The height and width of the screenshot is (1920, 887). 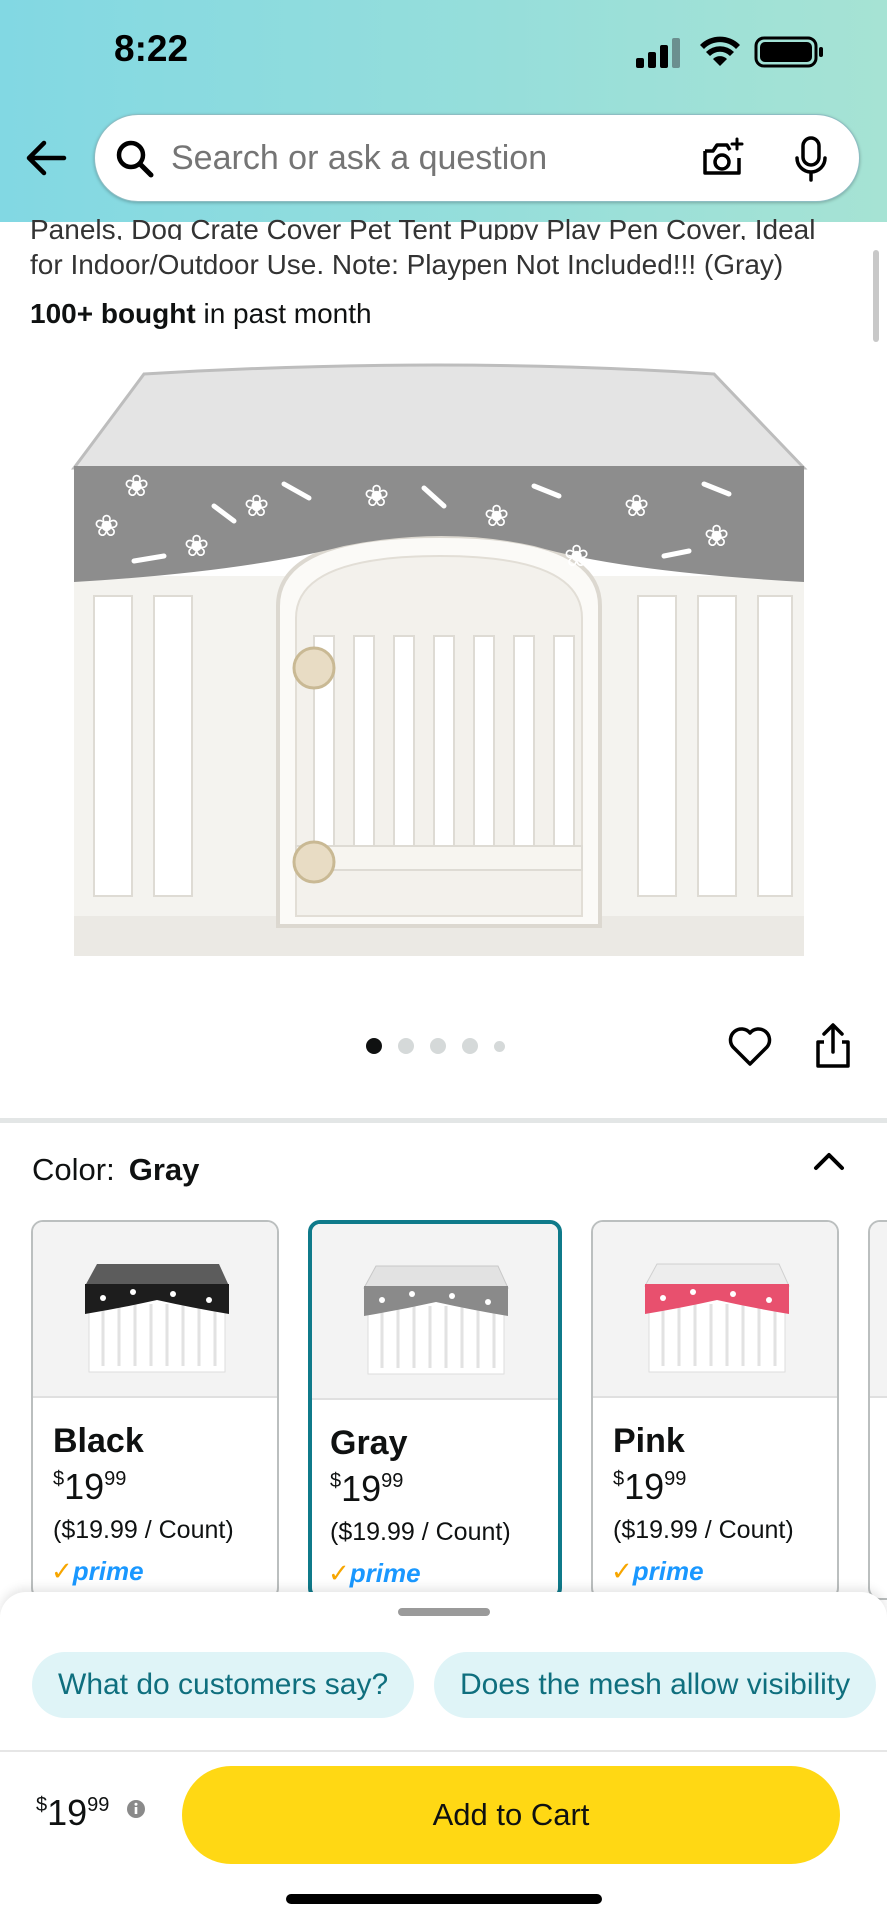 What do you see at coordinates (443, 111) in the screenshot?
I see `header: 8:22` at bounding box center [443, 111].